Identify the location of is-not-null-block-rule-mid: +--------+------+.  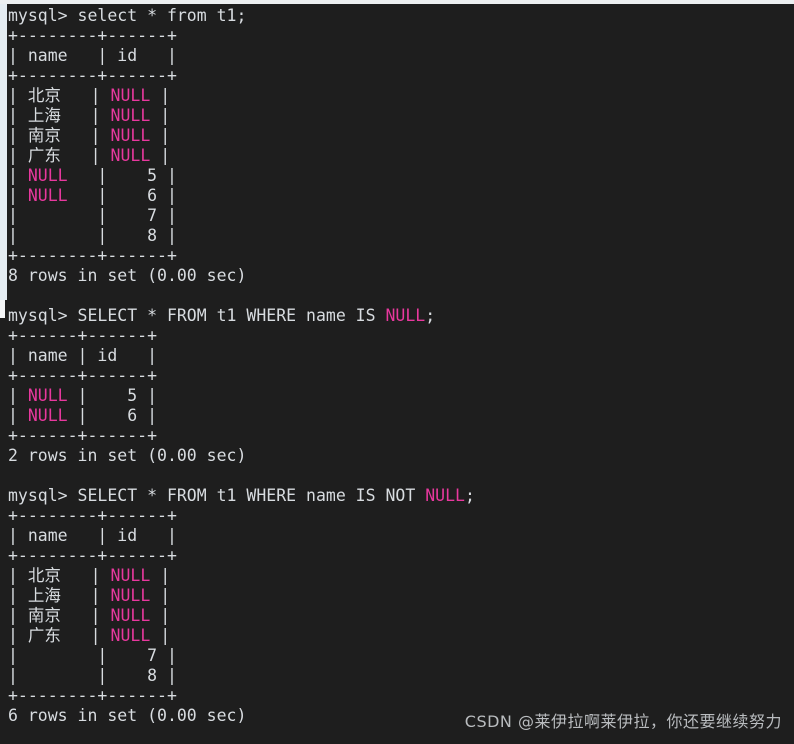
(92, 555).